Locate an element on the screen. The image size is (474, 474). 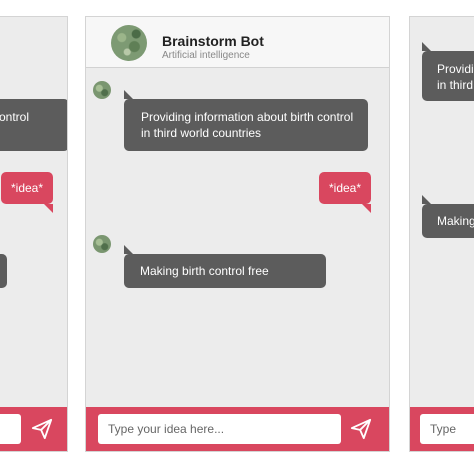
bot-message-bubble: Providi in third is located at coordinates (448, 71).